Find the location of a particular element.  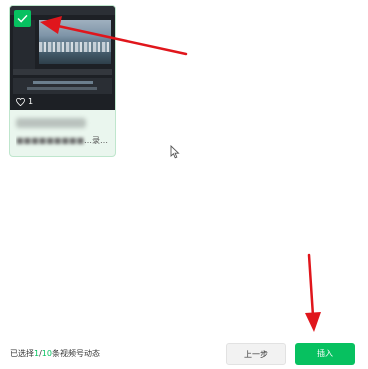

checkmark-icon is located at coordinates (22, 18).